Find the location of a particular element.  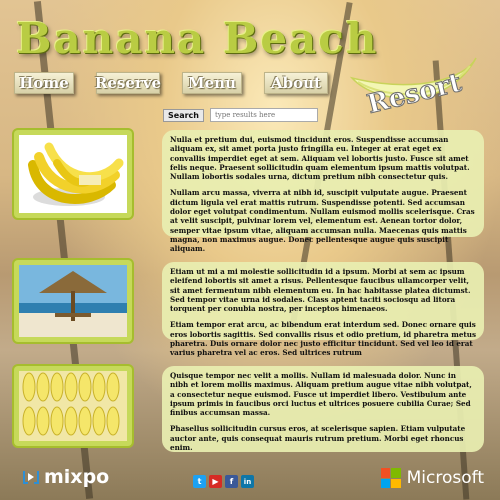

twitter-icon: t is located at coordinates (199, 481).